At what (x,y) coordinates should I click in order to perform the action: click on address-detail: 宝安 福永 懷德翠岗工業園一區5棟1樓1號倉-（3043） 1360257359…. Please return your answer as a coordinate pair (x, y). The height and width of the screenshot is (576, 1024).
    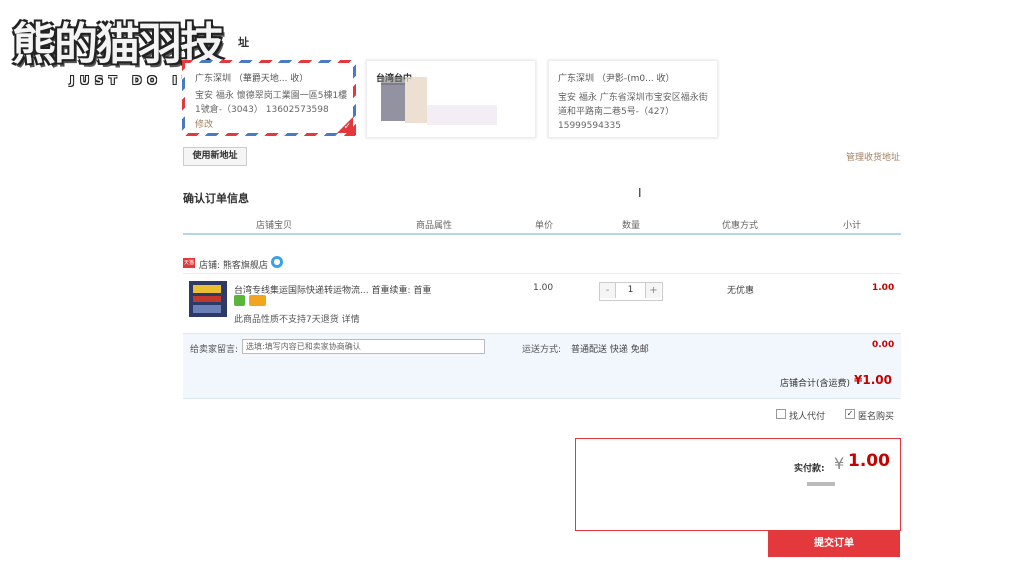
    Looking at the image, I should click on (271, 103).